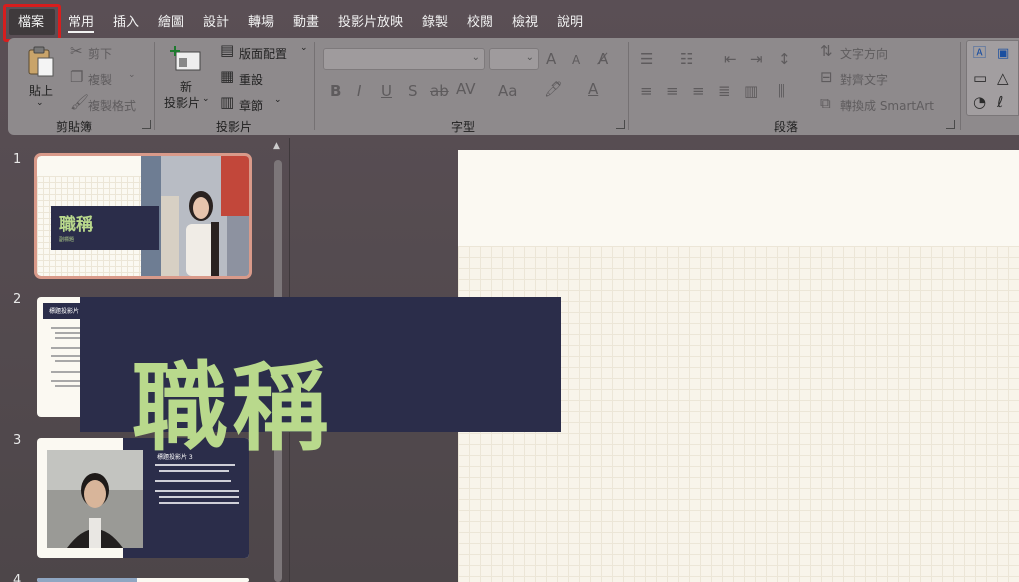 The image size is (1019, 582). What do you see at coordinates (553, 89) in the screenshot?
I see `highlighter-icon: 🖊` at bounding box center [553, 89].